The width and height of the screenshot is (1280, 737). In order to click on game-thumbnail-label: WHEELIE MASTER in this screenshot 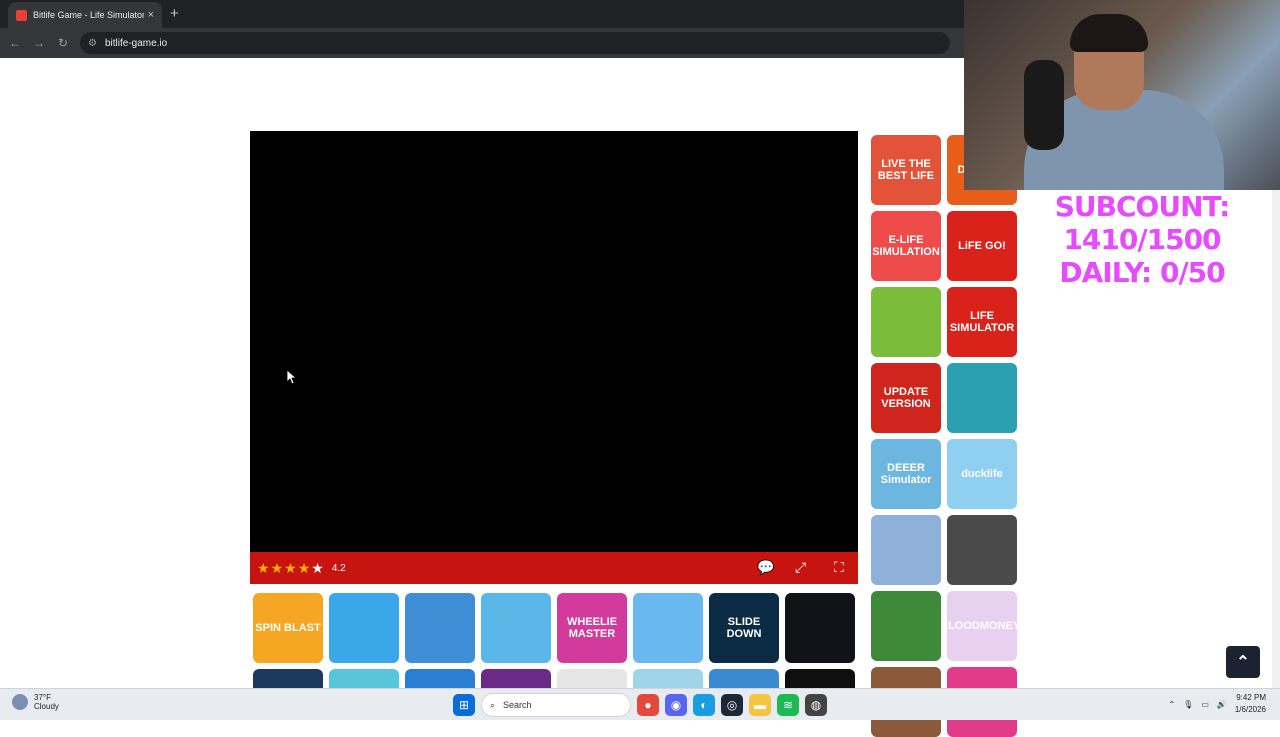, I will do `click(592, 628)`.